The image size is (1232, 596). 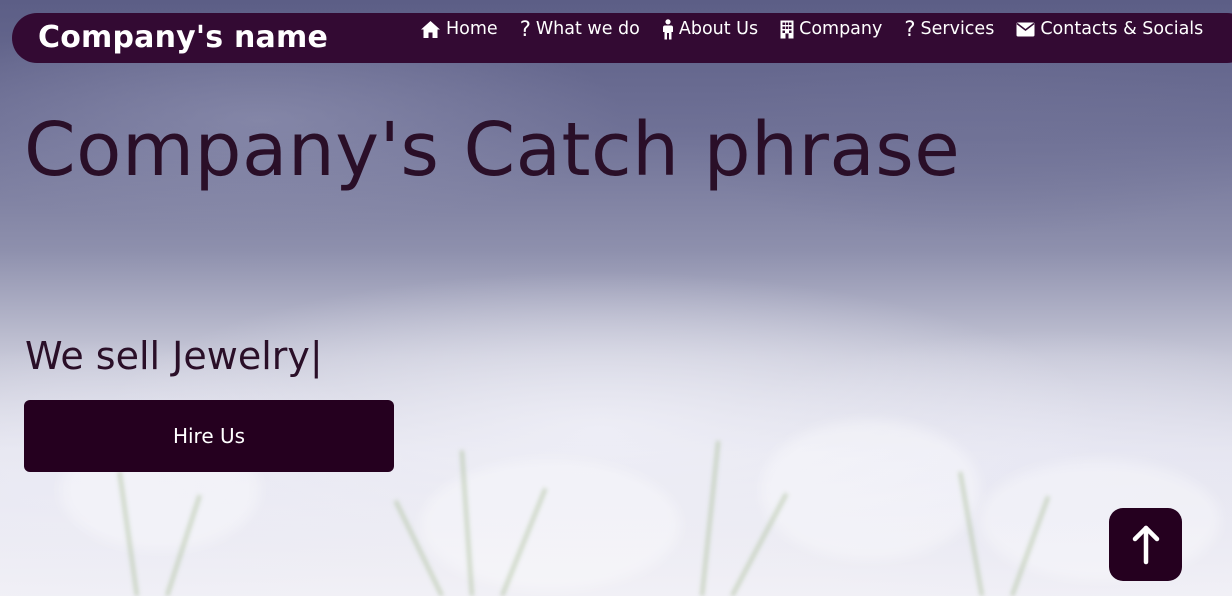 I want to click on nav-item-services: ? Services, so click(x=949, y=29).